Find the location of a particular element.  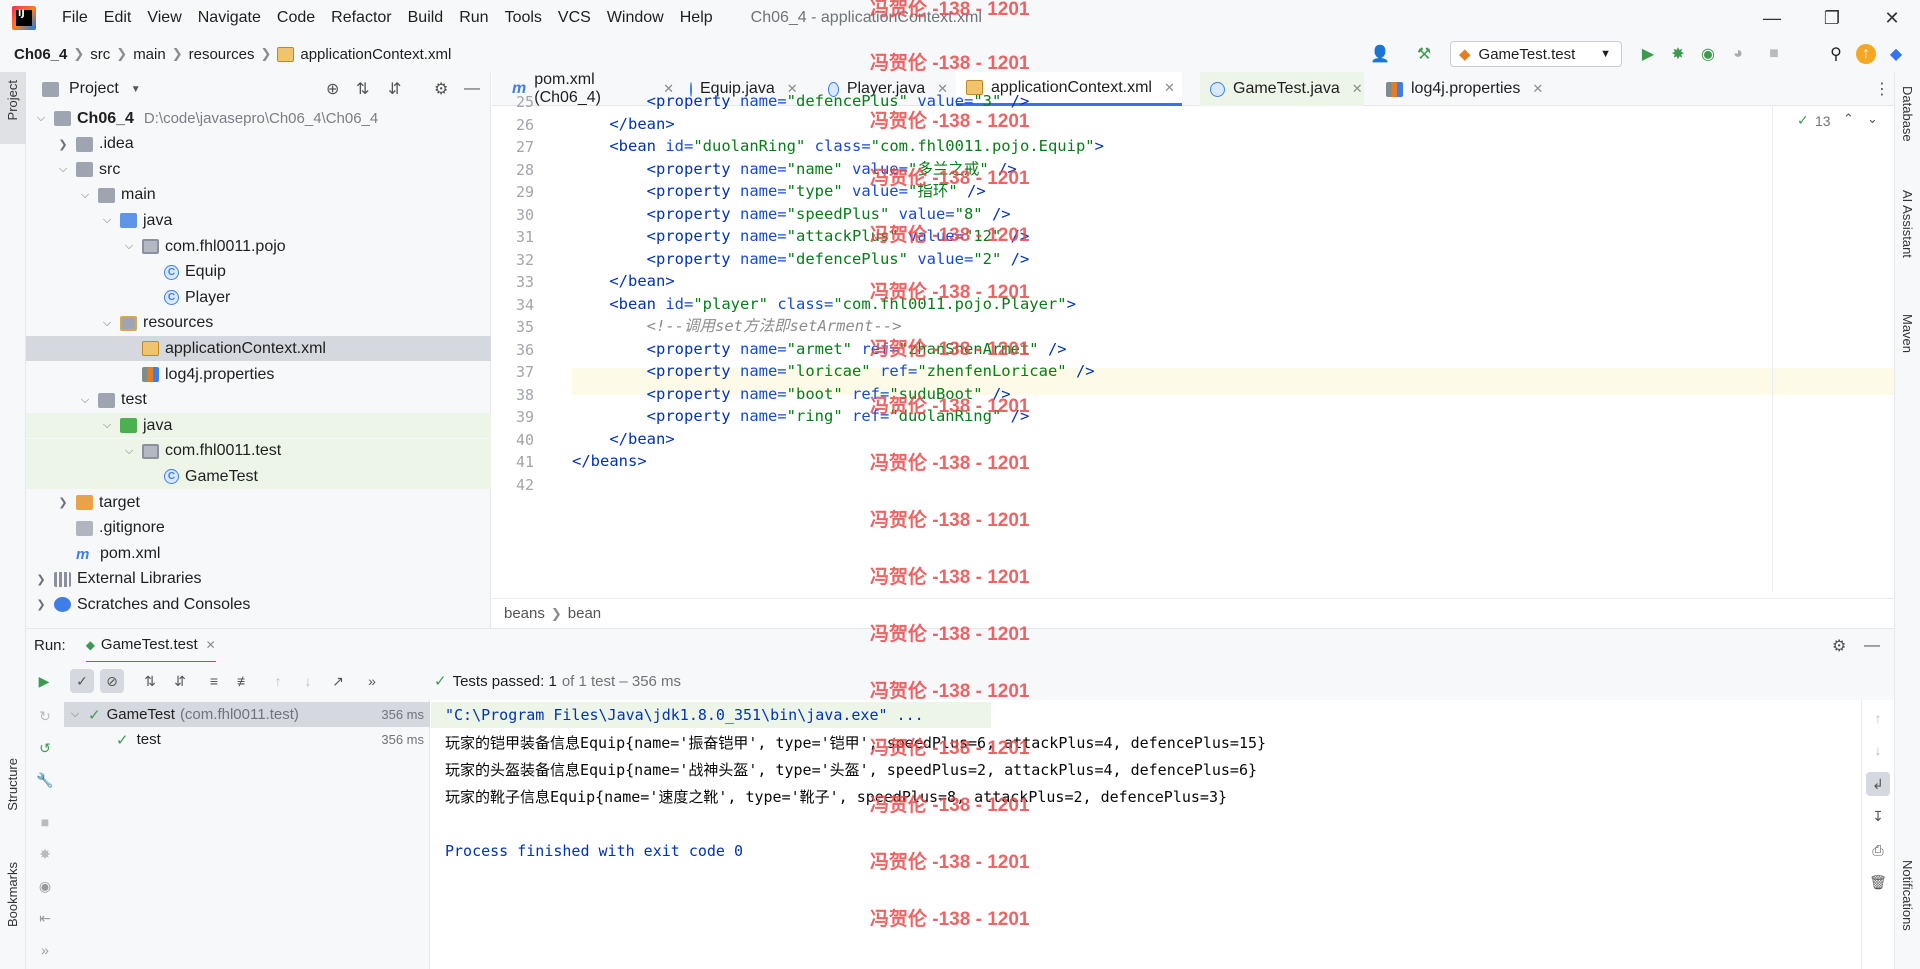

menu-view: View is located at coordinates (164, 18).